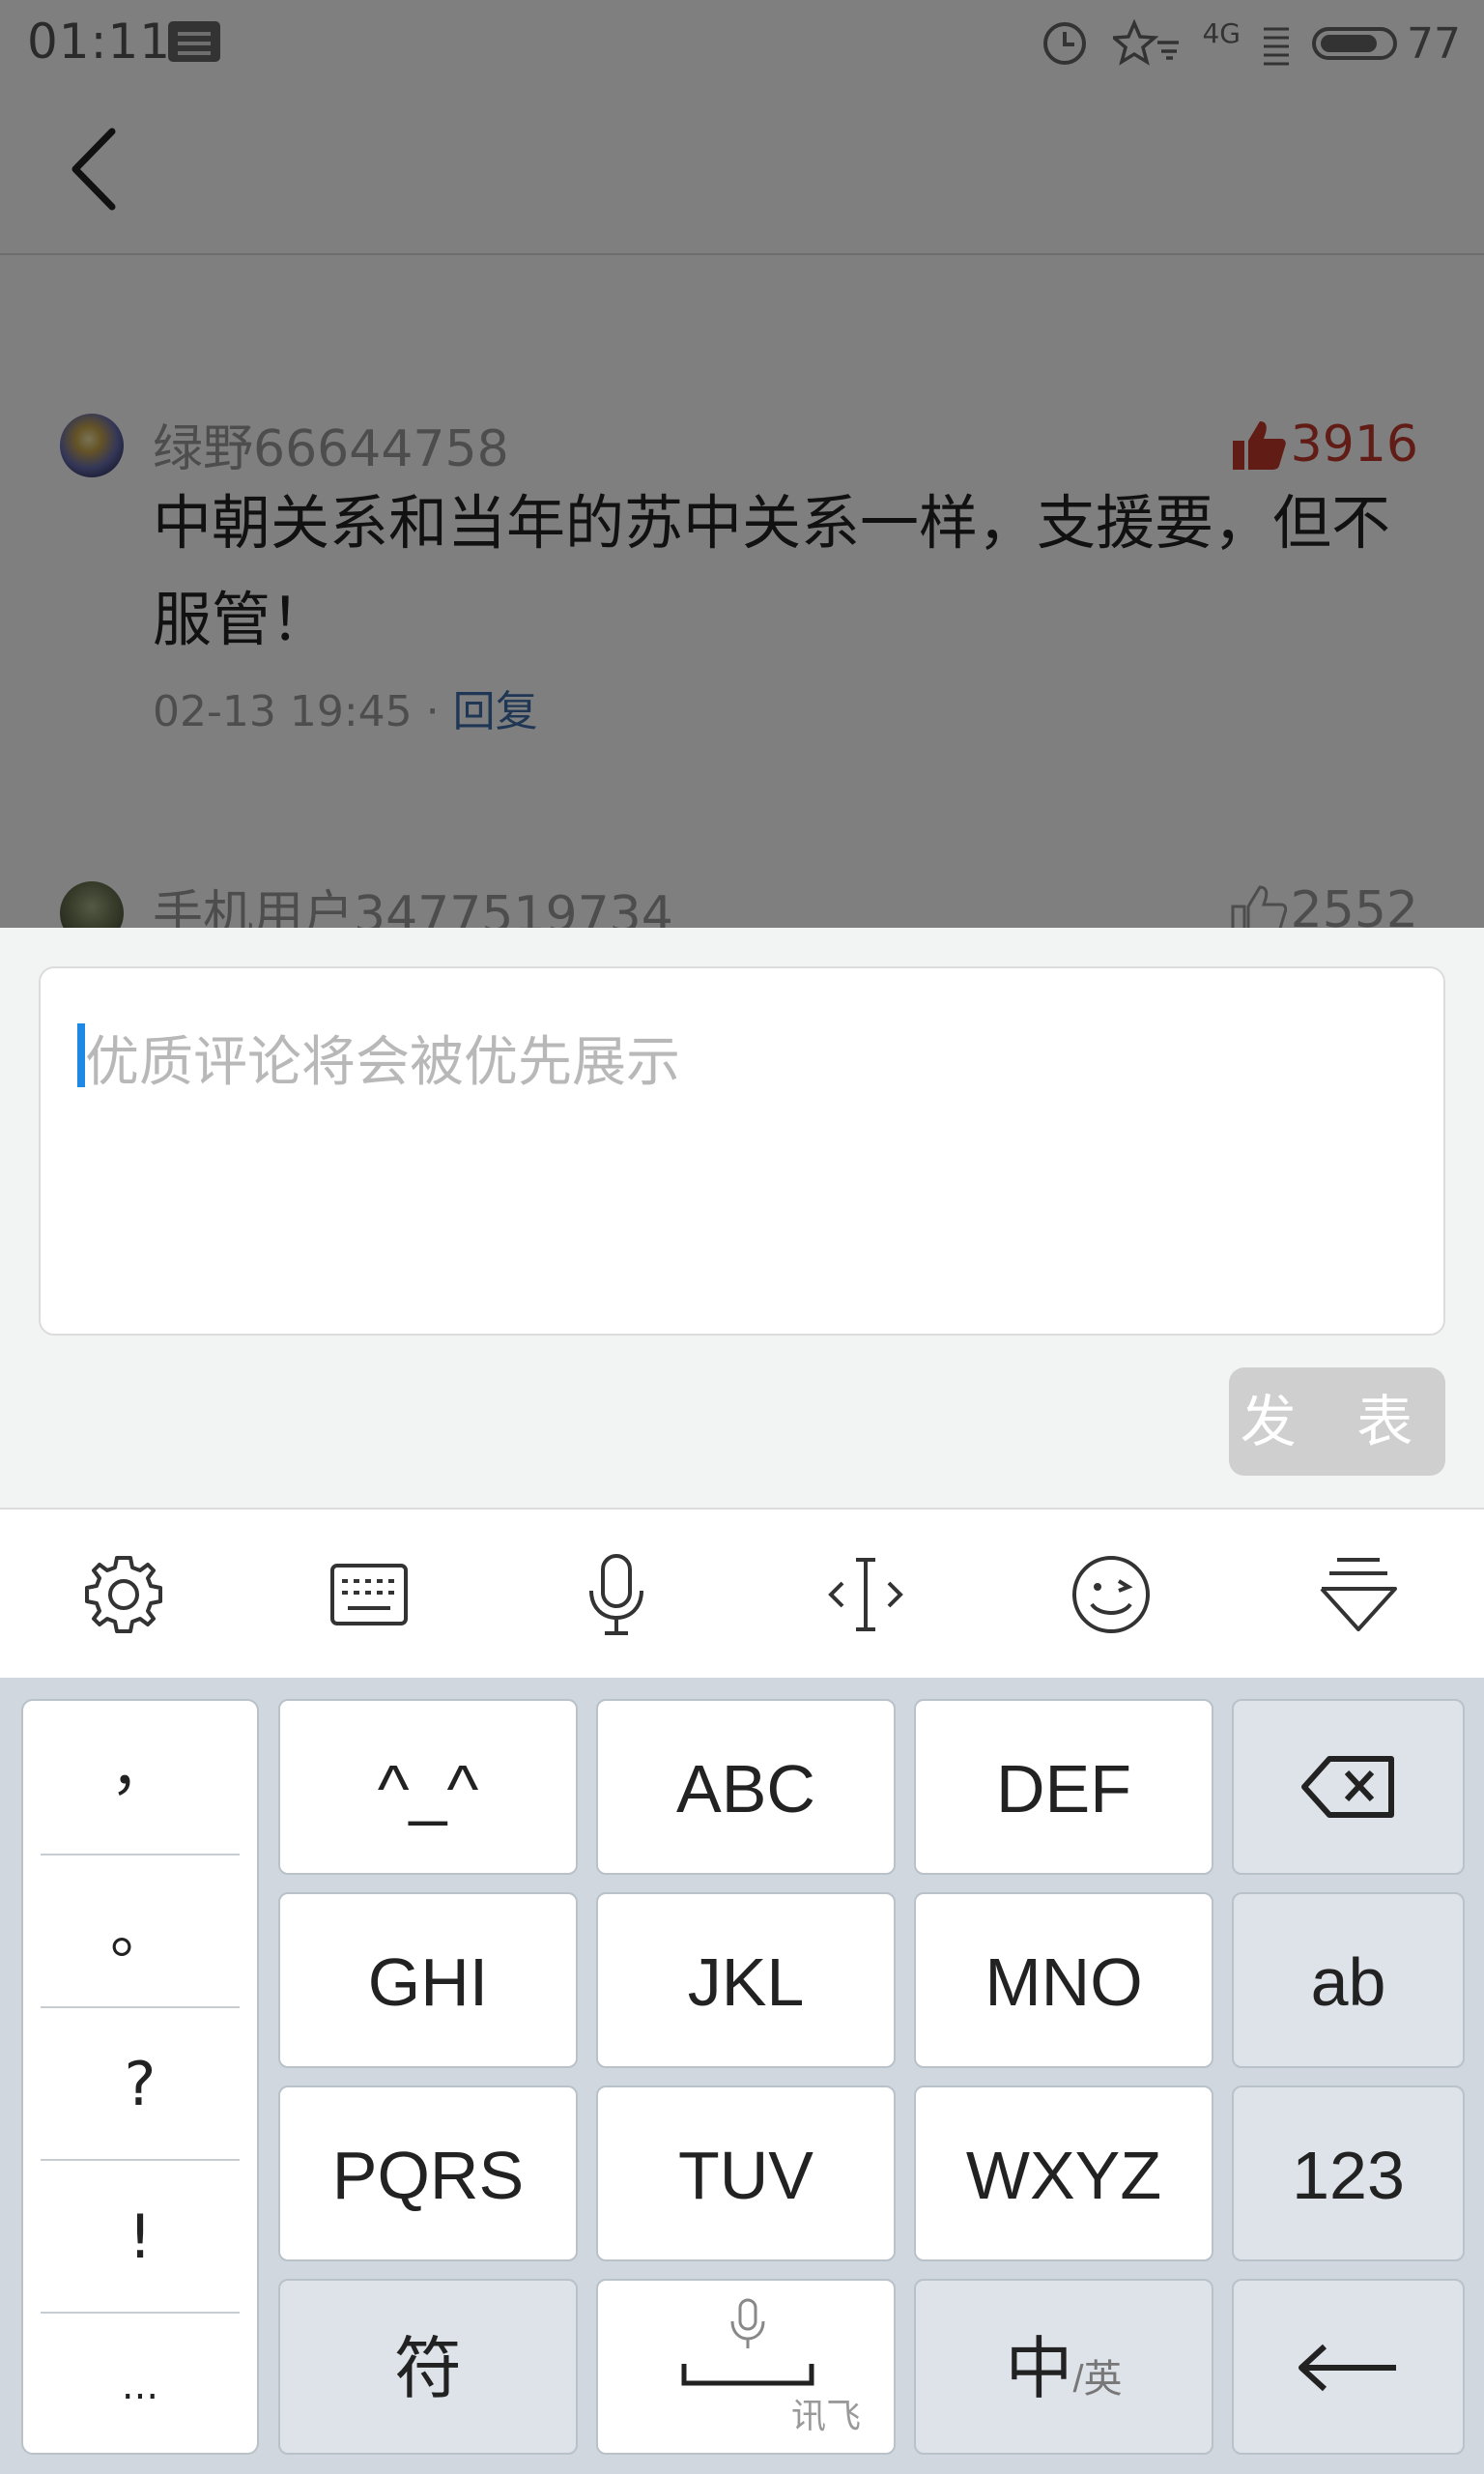 The width and height of the screenshot is (1484, 2474). What do you see at coordinates (383, 1063) in the screenshot?
I see `comment-input-placeholder: 优质评论将会被优先展示` at bounding box center [383, 1063].